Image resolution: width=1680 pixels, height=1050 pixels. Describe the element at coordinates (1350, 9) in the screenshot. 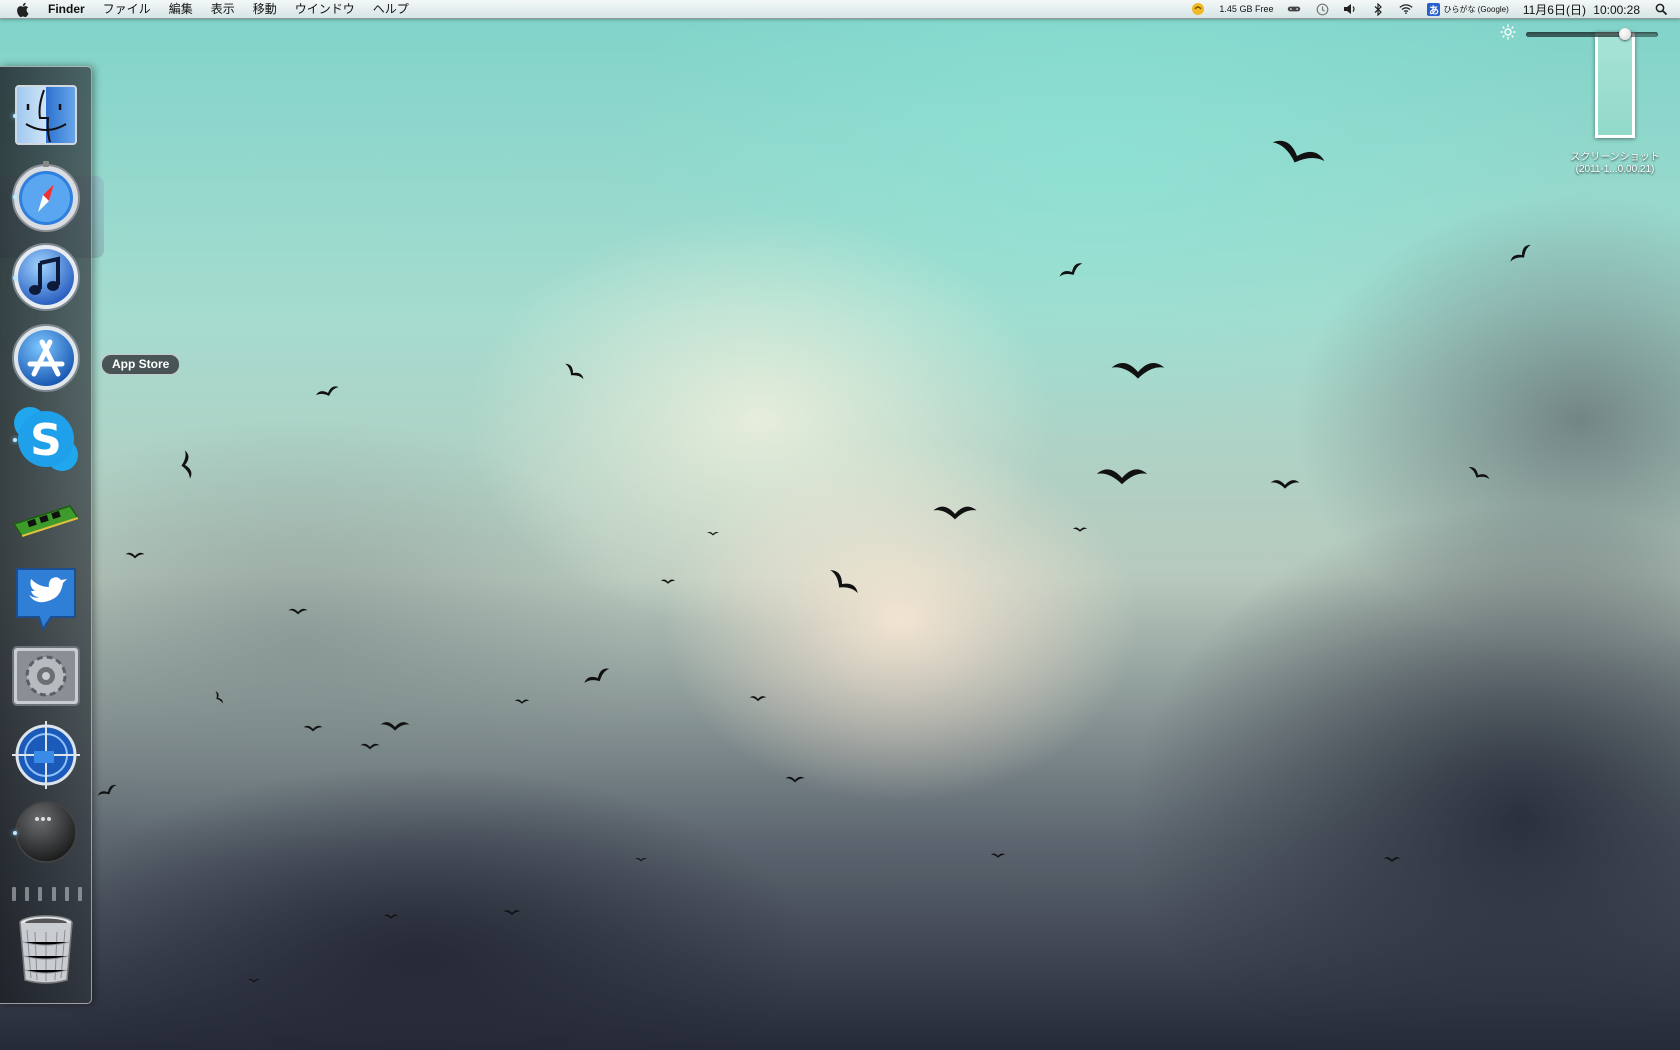

I see `volume-icon` at that location.